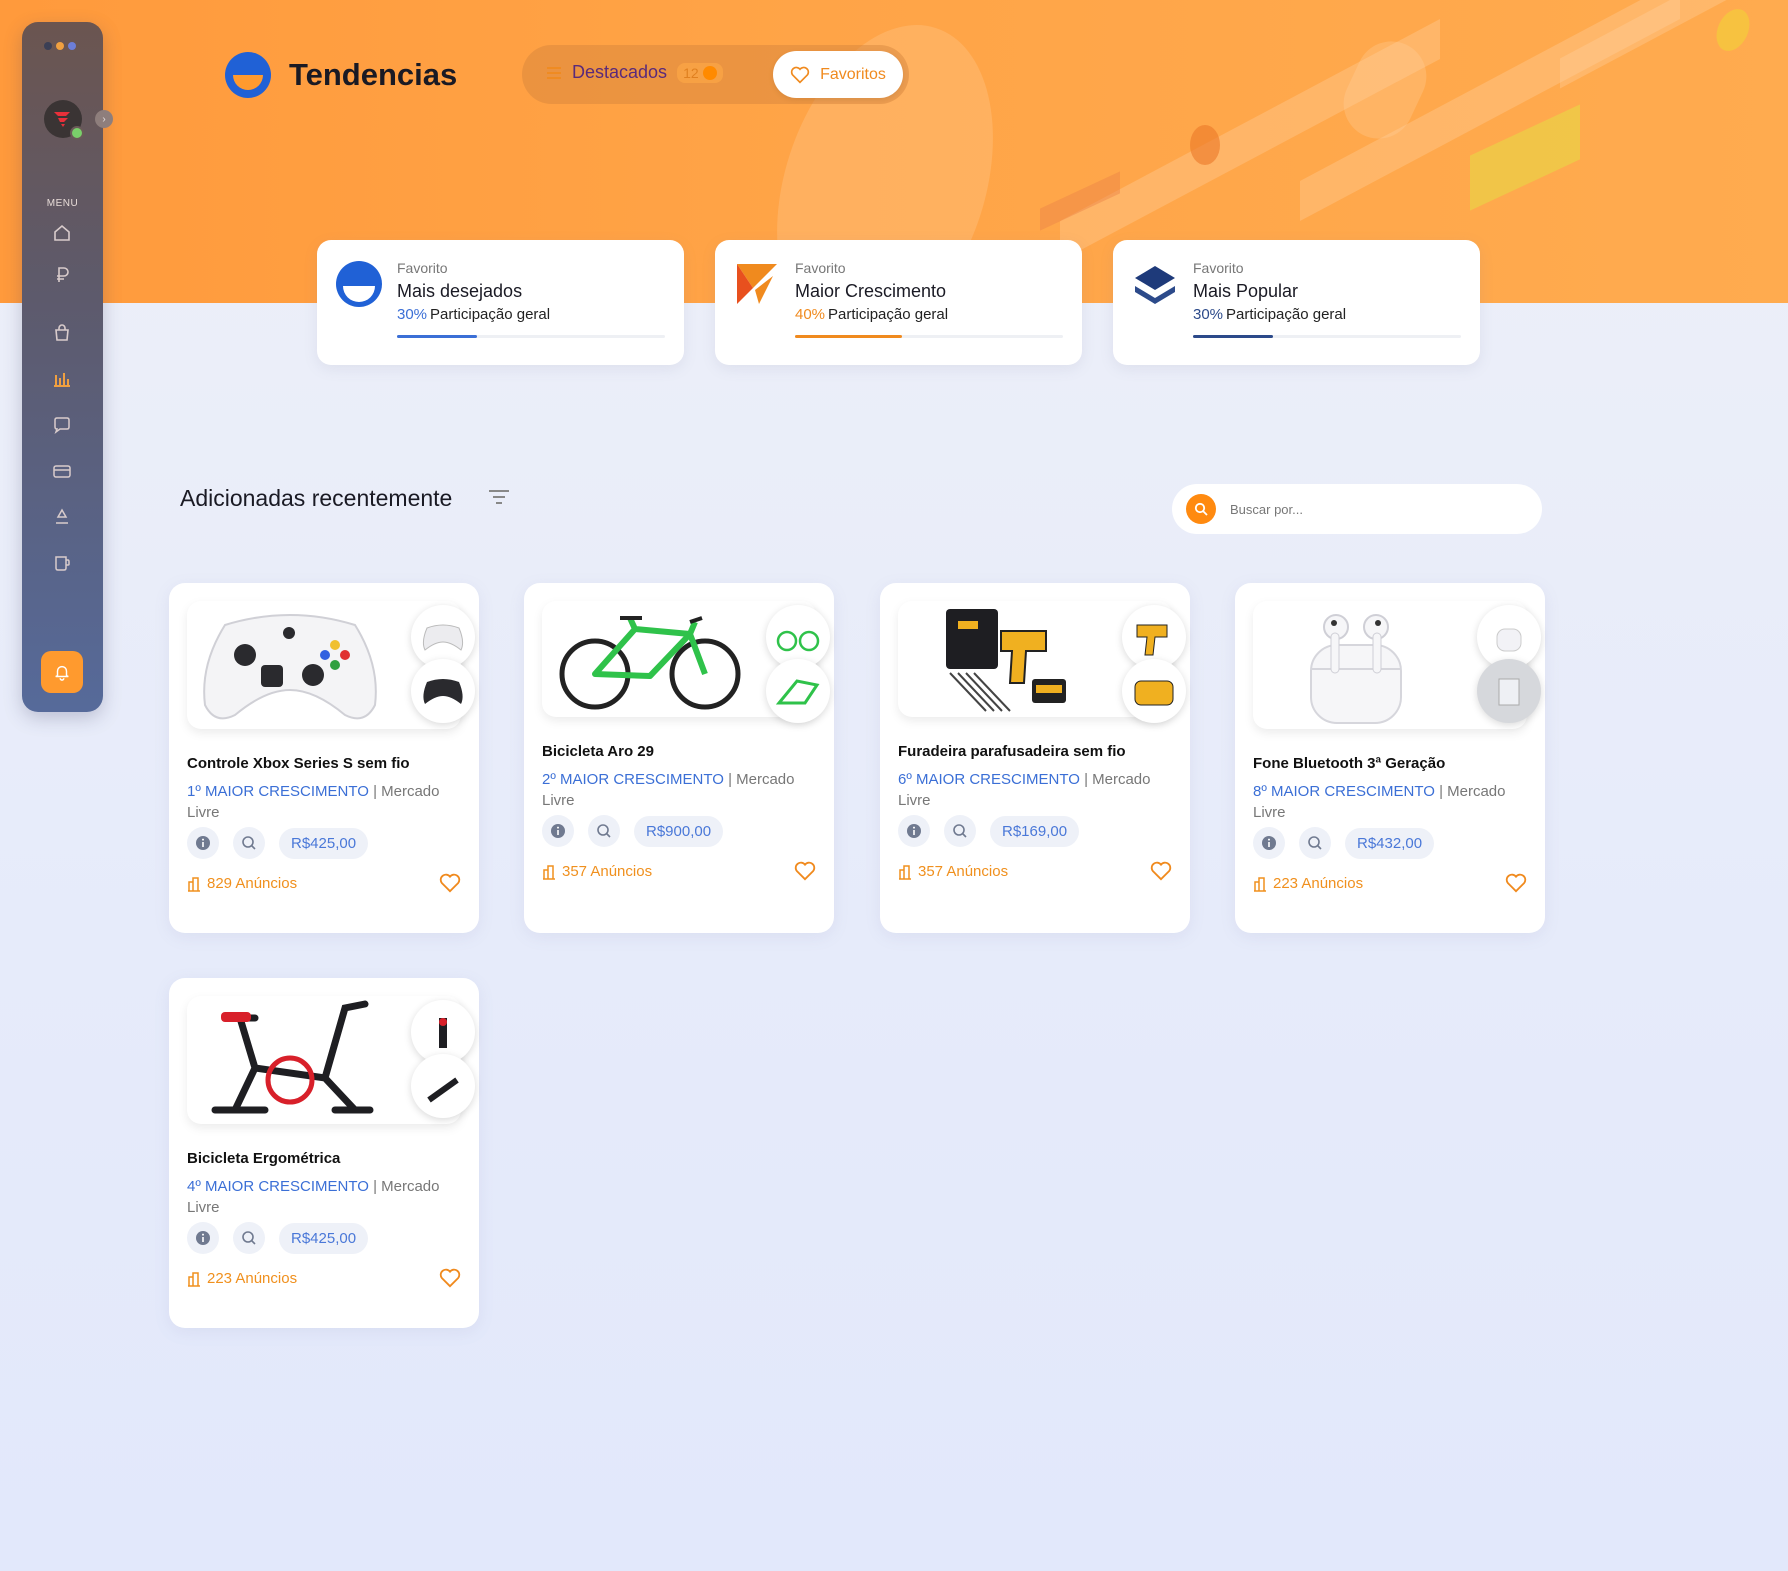 This screenshot has height=1571, width=1788. What do you see at coordinates (359, 284) in the screenshot?
I see `half-circle-logo-icon` at bounding box center [359, 284].